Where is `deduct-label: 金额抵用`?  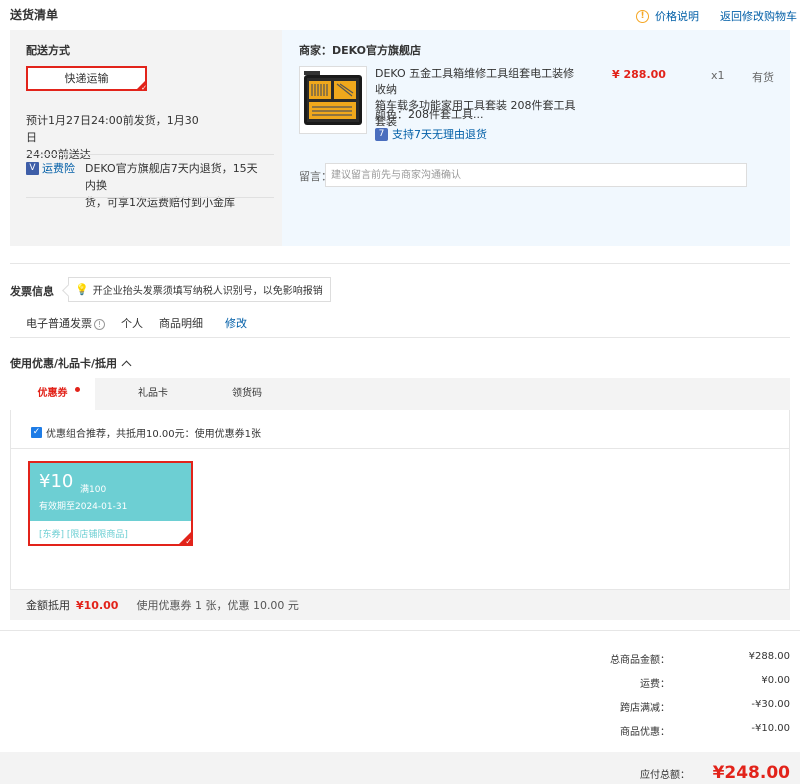
deduct-label: 金额抵用 is located at coordinates (48, 605).